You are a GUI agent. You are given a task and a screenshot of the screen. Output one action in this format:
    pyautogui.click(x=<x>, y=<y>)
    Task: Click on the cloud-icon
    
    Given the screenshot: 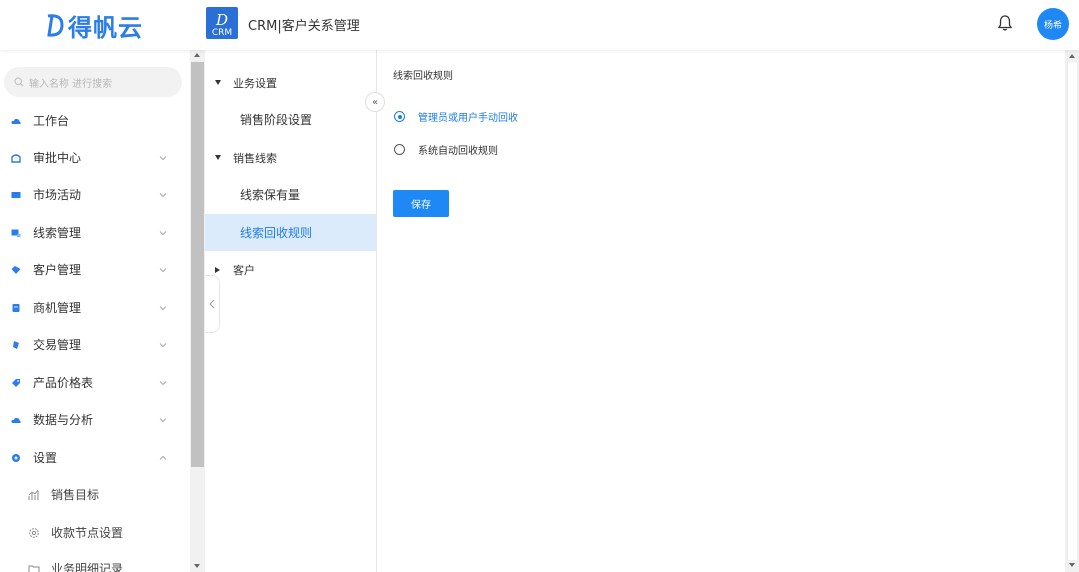 What is the action you would take?
    pyautogui.click(x=16, y=121)
    